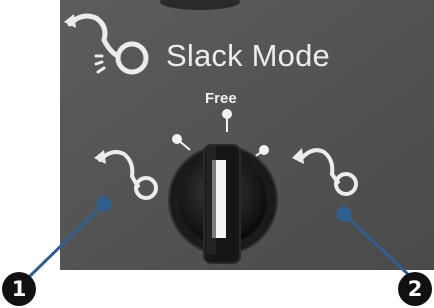 This screenshot has height=308, width=434. Describe the element at coordinates (19, 289) in the screenshot. I see `callout-badge-1: 1` at that location.